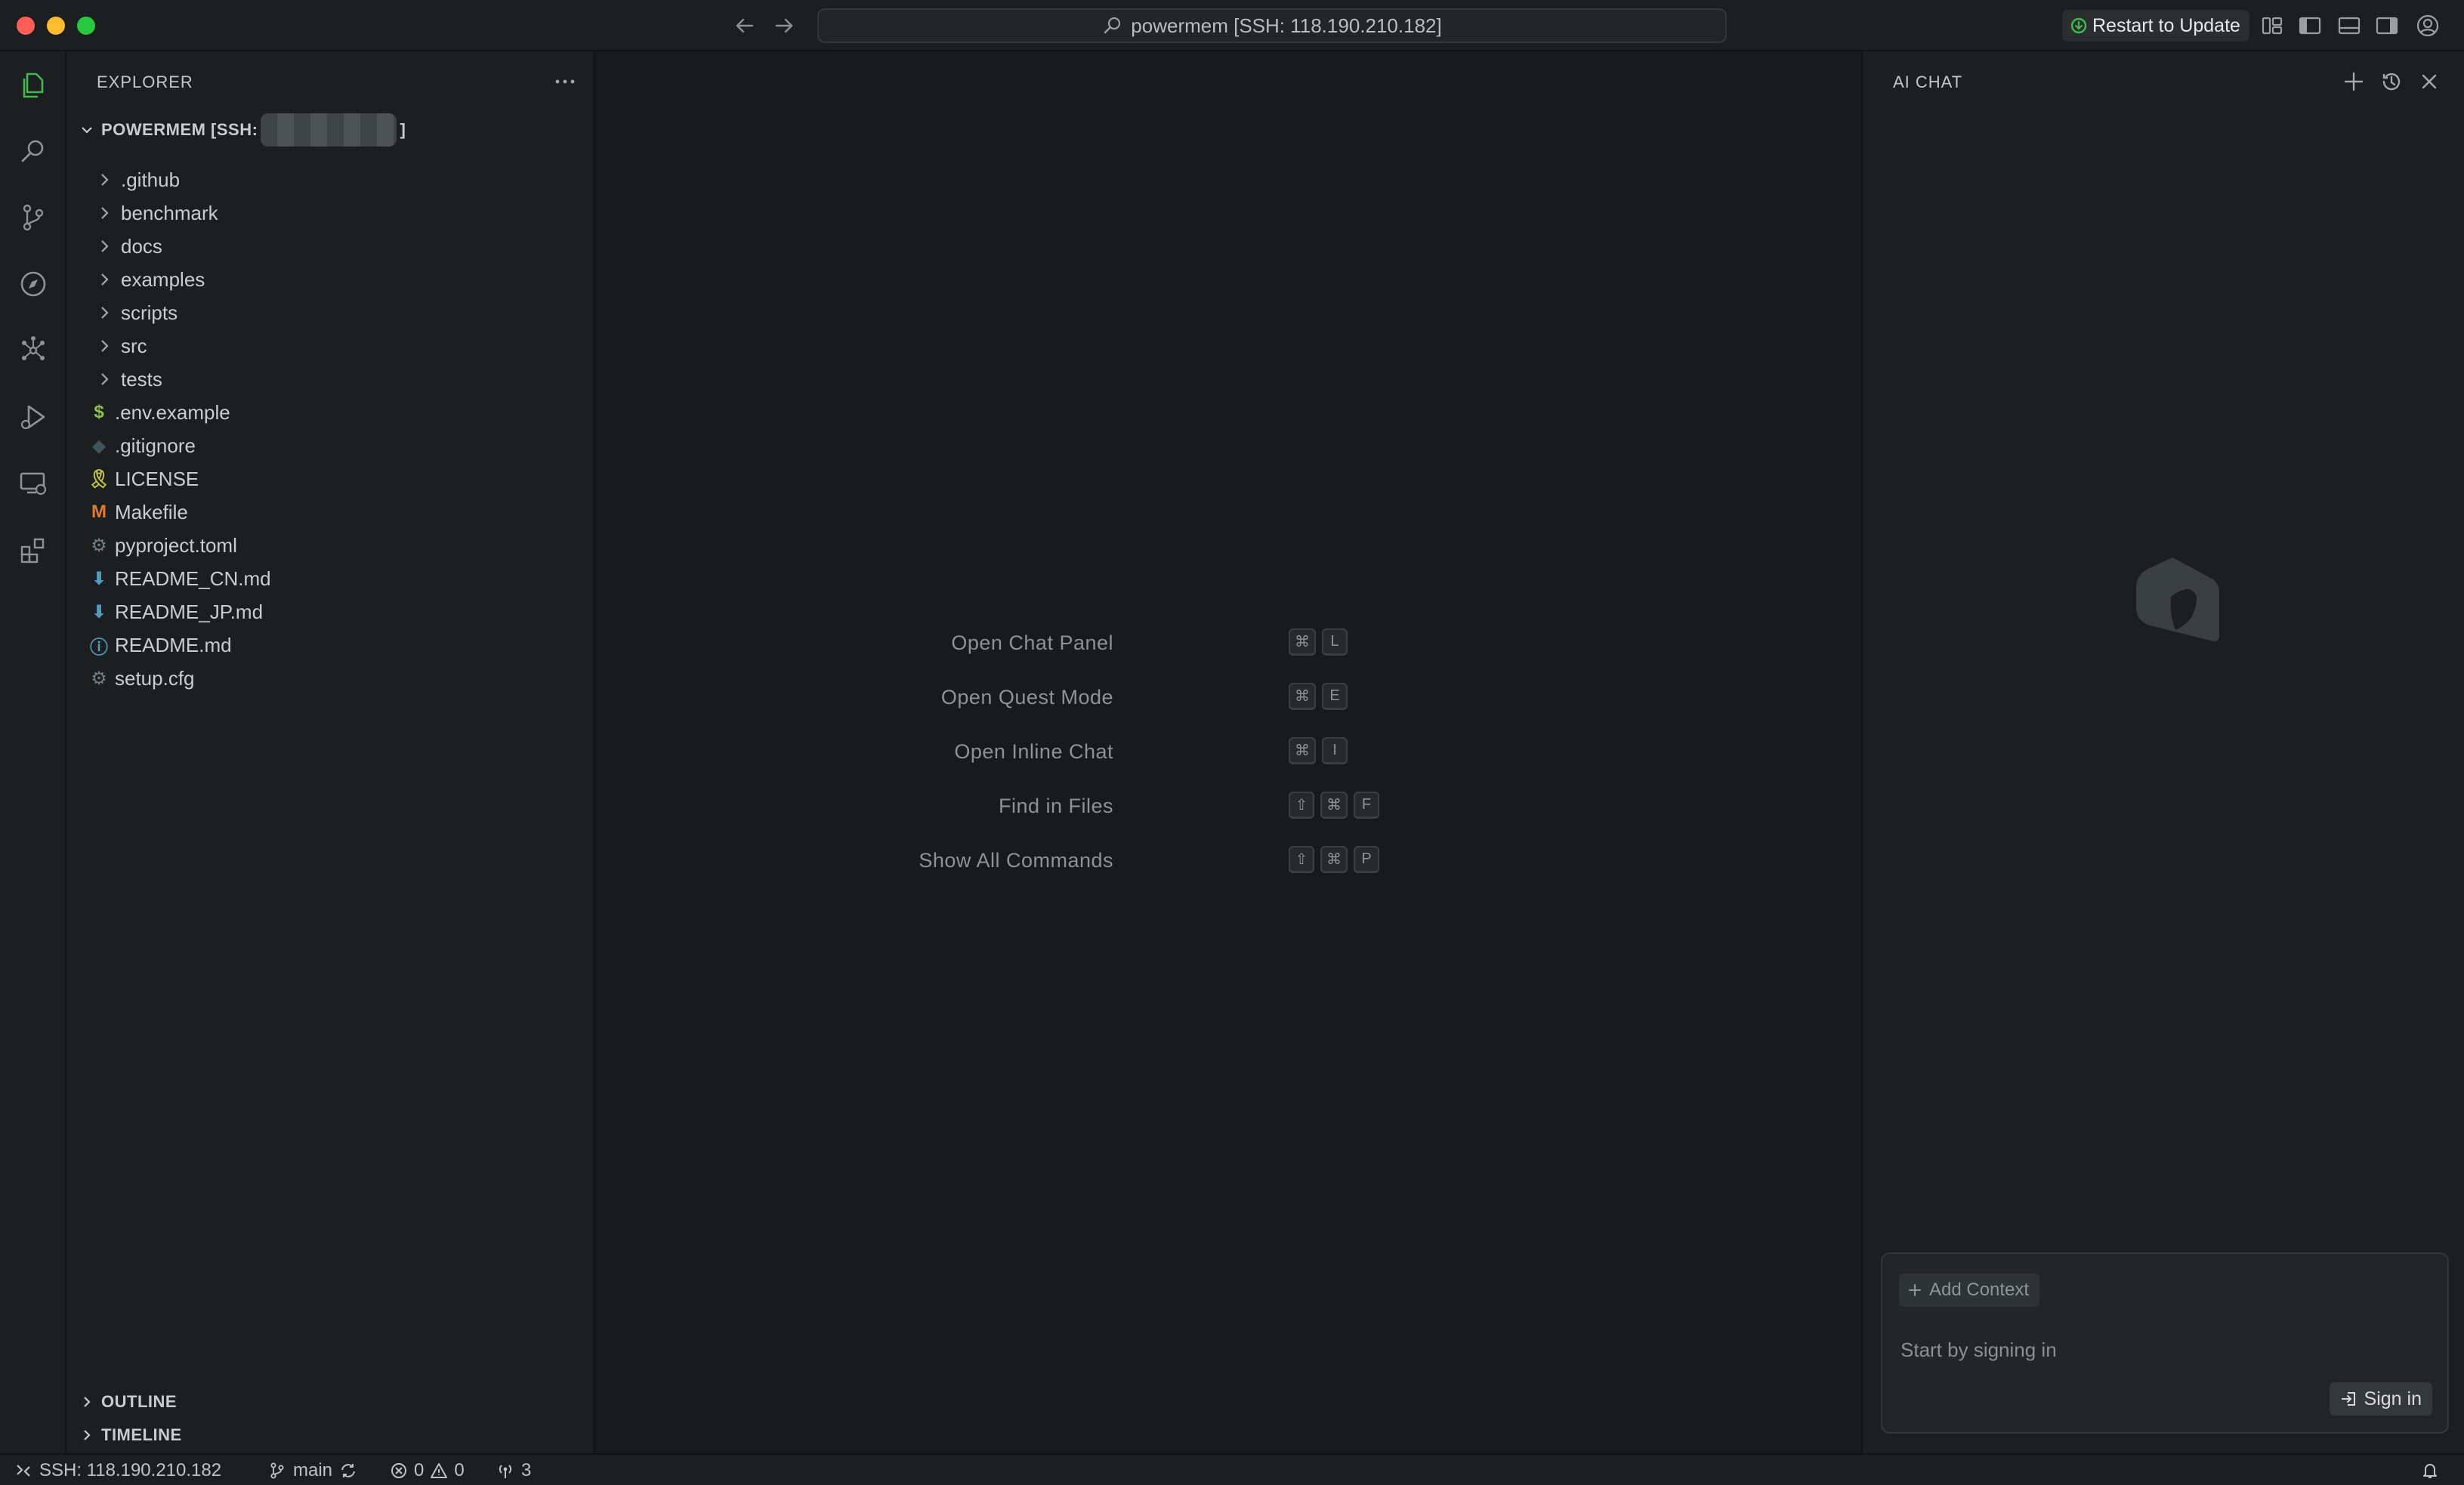 The width and height of the screenshot is (2464, 1485). Describe the element at coordinates (99, 512) in the screenshot. I see `file-type-icon: M` at that location.